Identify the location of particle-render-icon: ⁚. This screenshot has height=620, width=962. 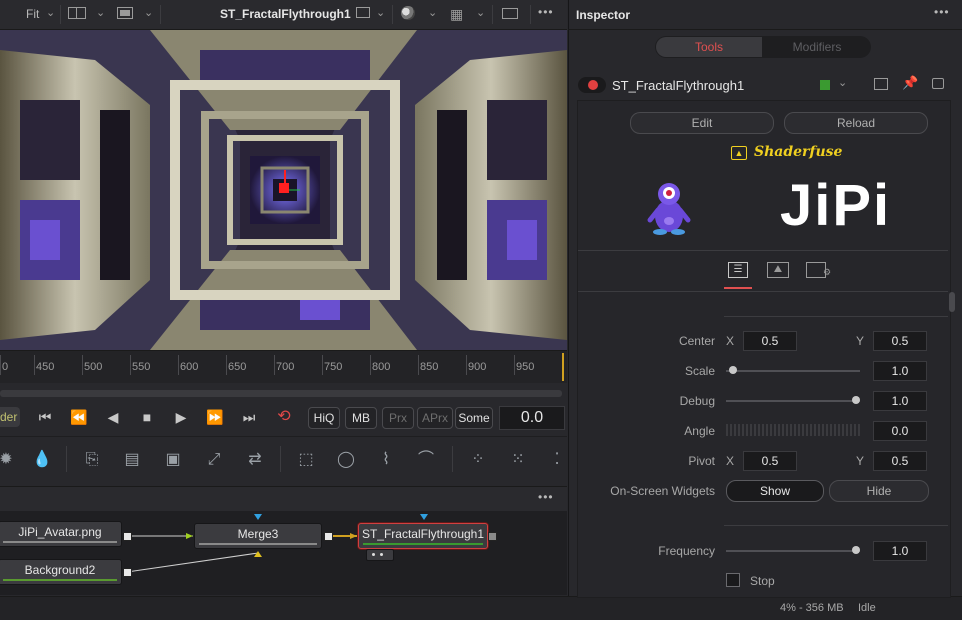
(557, 460).